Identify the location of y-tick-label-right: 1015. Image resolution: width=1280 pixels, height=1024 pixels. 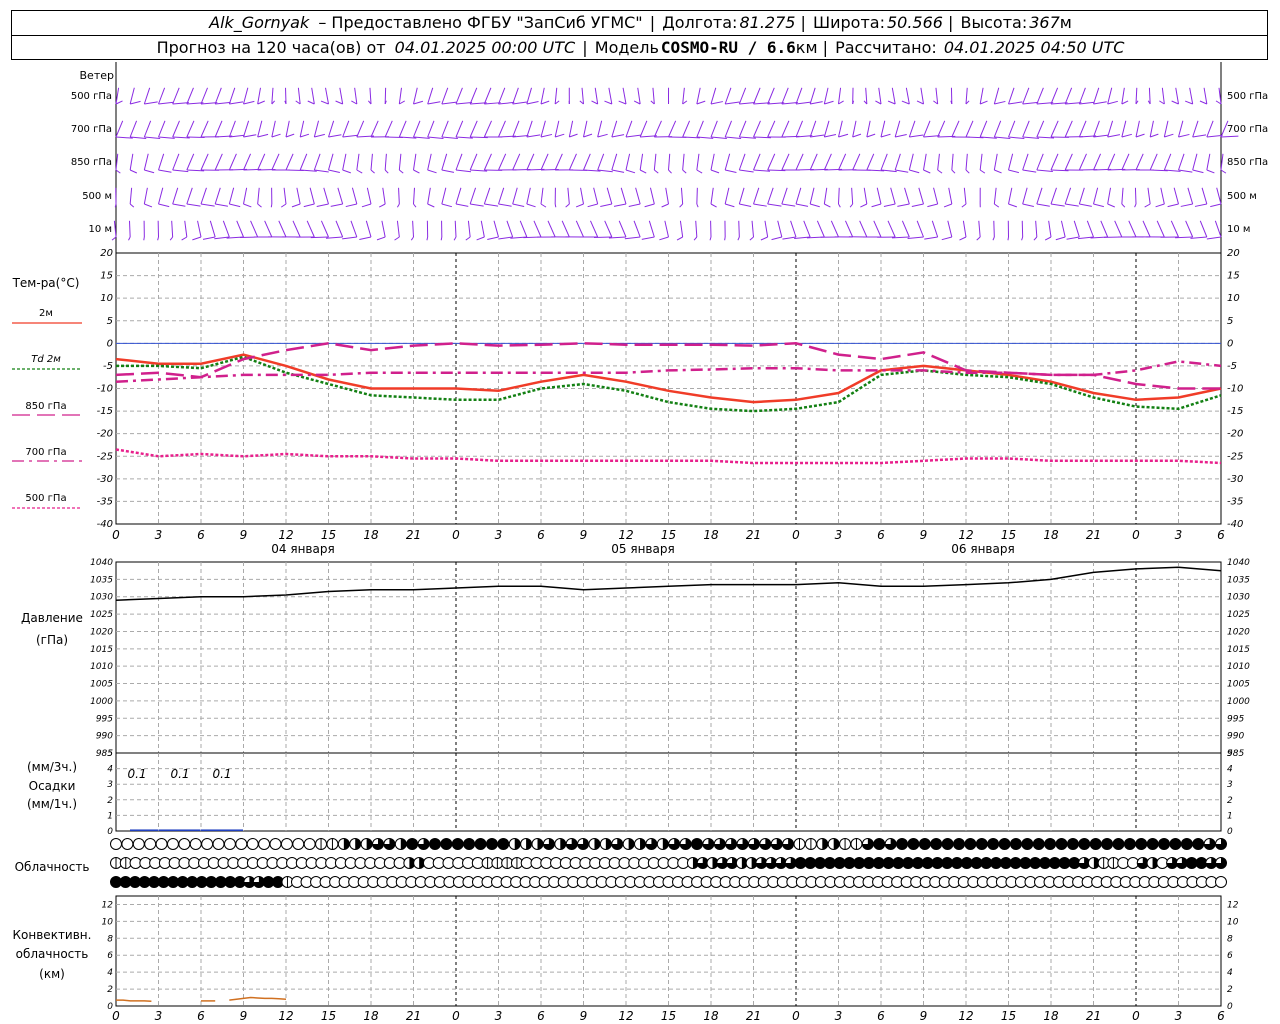
(1238, 650).